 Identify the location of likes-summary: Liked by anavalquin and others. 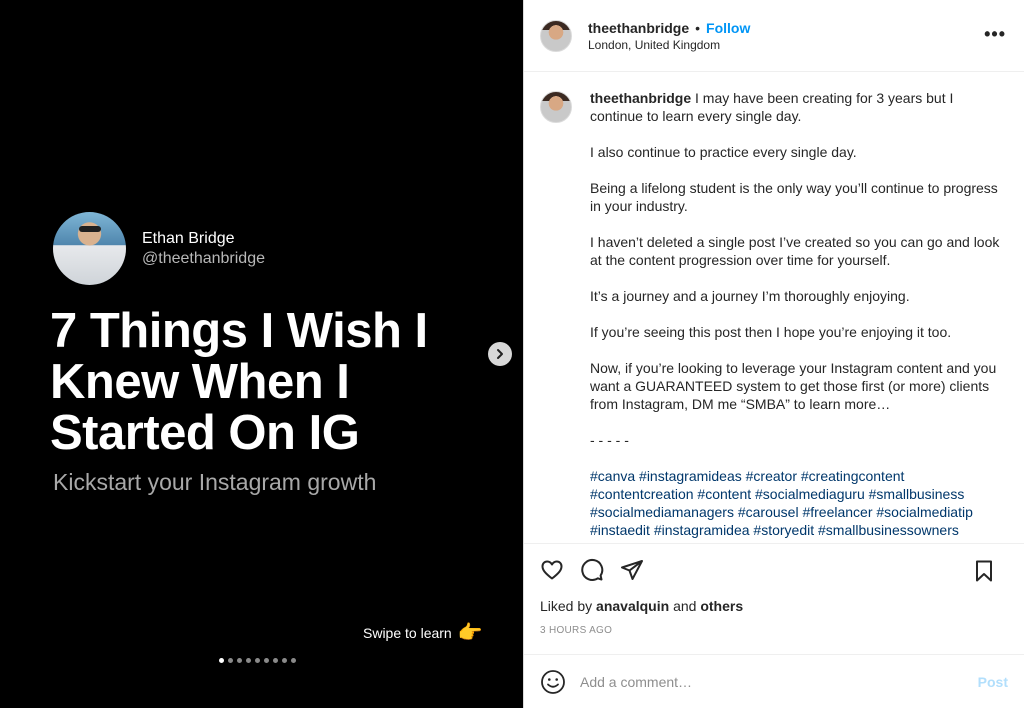
(641, 606).